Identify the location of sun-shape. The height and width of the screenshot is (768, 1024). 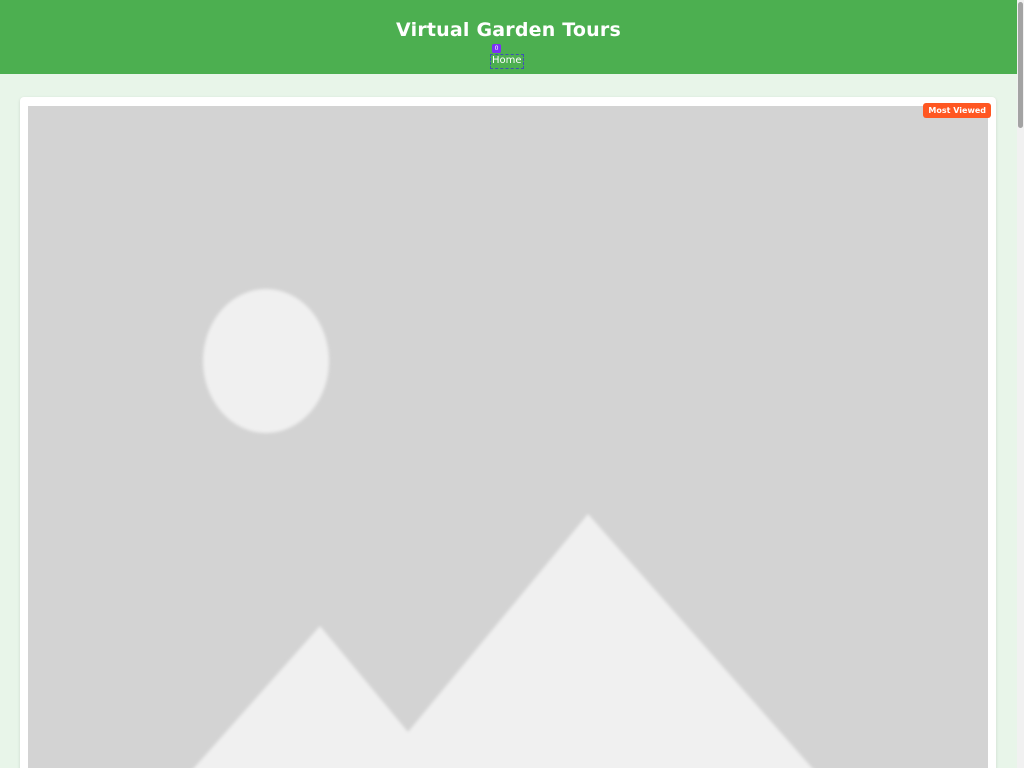
(266, 361).